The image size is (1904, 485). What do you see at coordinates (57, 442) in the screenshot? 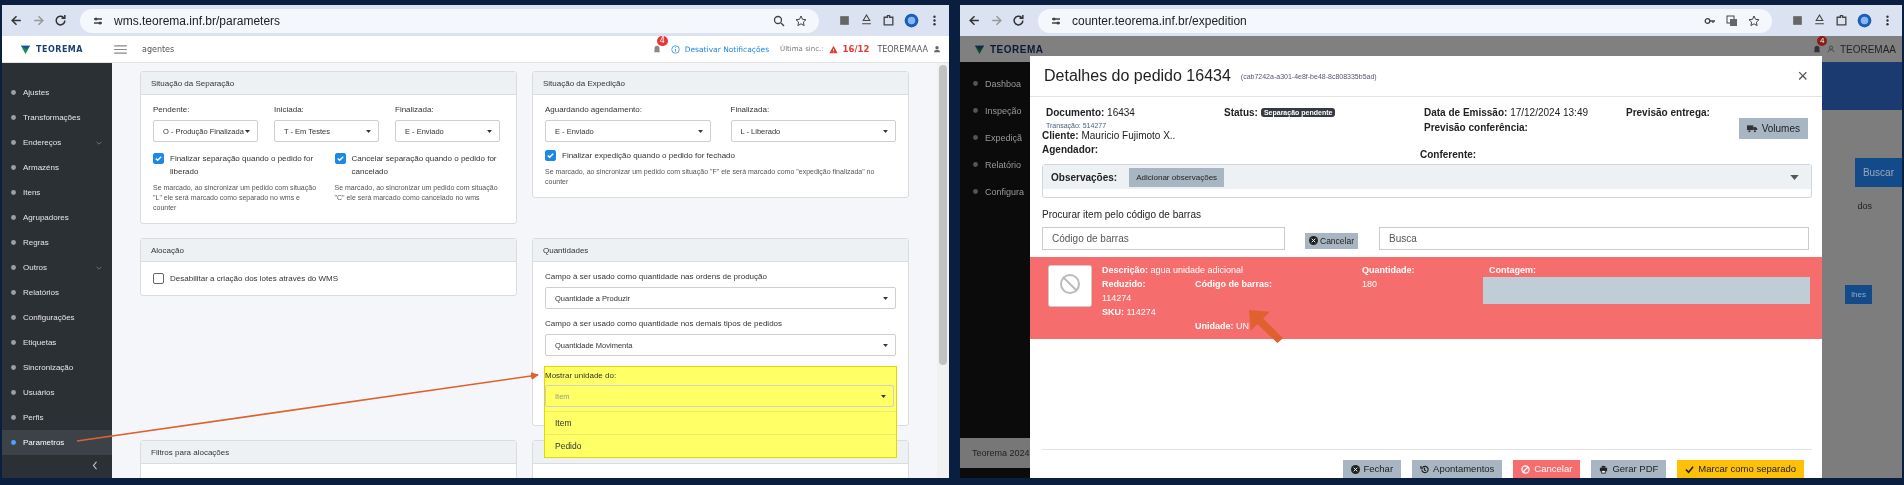
I see `sidebar-item: Parametros` at bounding box center [57, 442].